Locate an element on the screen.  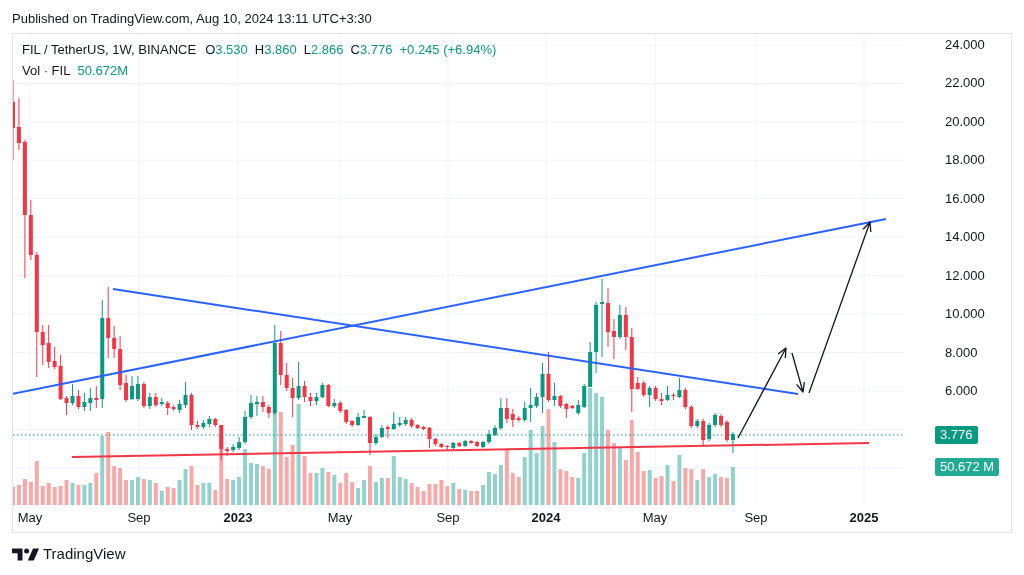
time-axis-label: 2025 is located at coordinates (864, 518).